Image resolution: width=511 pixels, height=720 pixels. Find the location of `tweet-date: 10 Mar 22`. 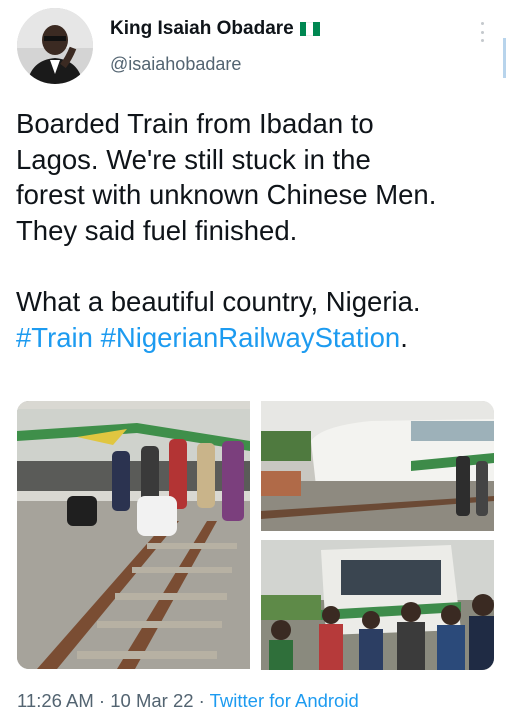

tweet-date: 10 Mar 22 is located at coordinates (151, 700).